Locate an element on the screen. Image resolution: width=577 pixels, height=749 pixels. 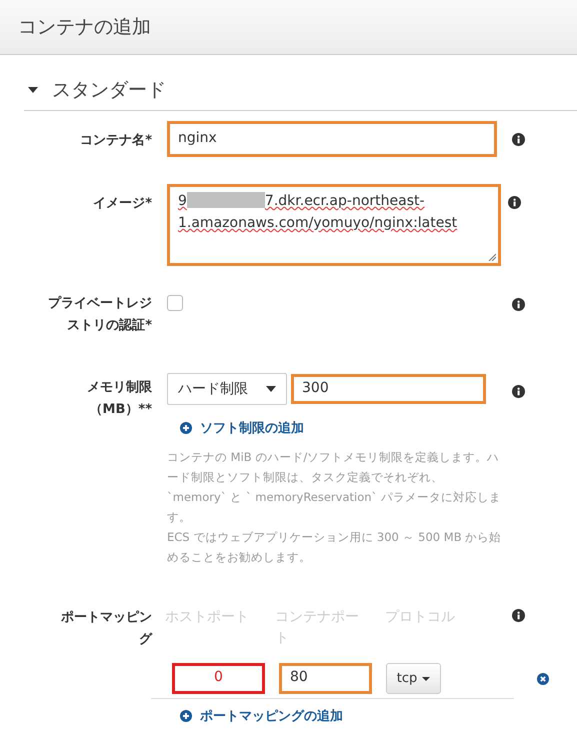
caret-icon is located at coordinates (33, 89).